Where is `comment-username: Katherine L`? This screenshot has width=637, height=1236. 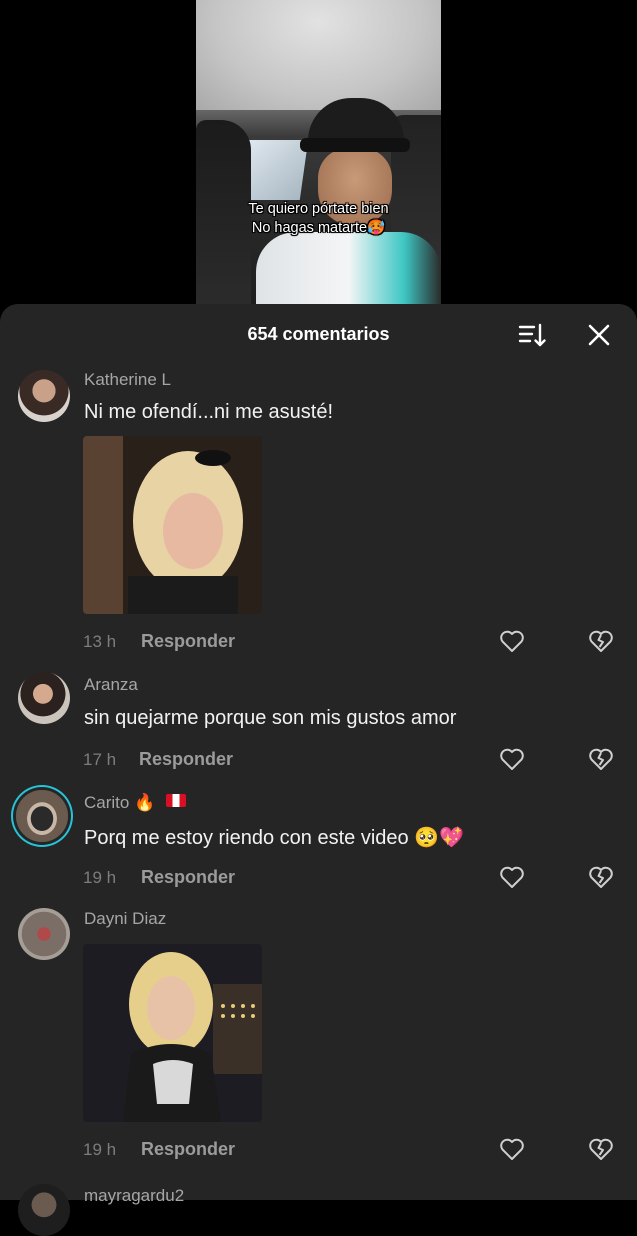 comment-username: Katherine L is located at coordinates (127, 380).